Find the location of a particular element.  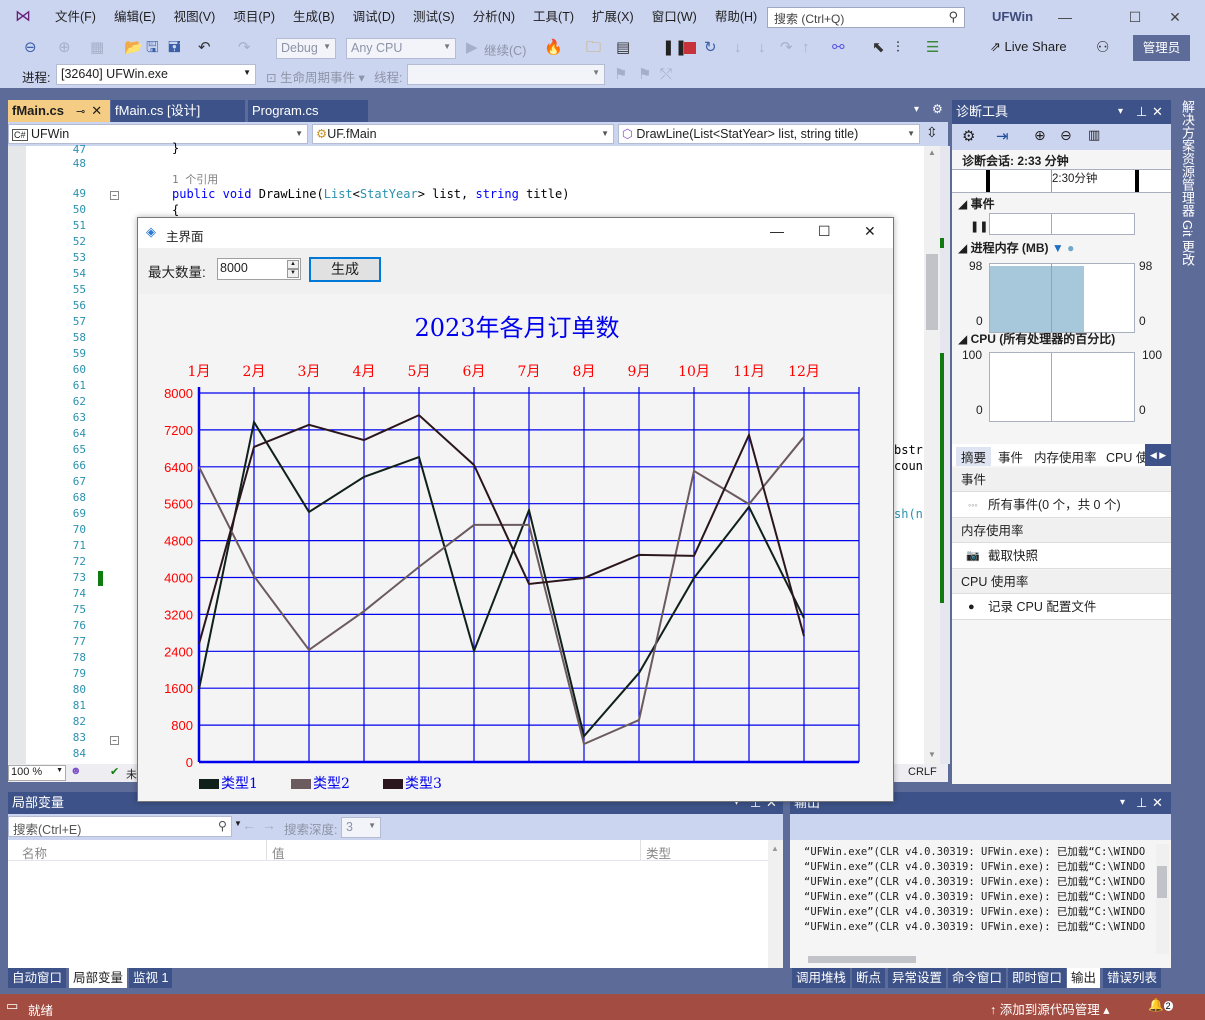

menu-edit: 编辑(E) is located at coordinates (135, 17).